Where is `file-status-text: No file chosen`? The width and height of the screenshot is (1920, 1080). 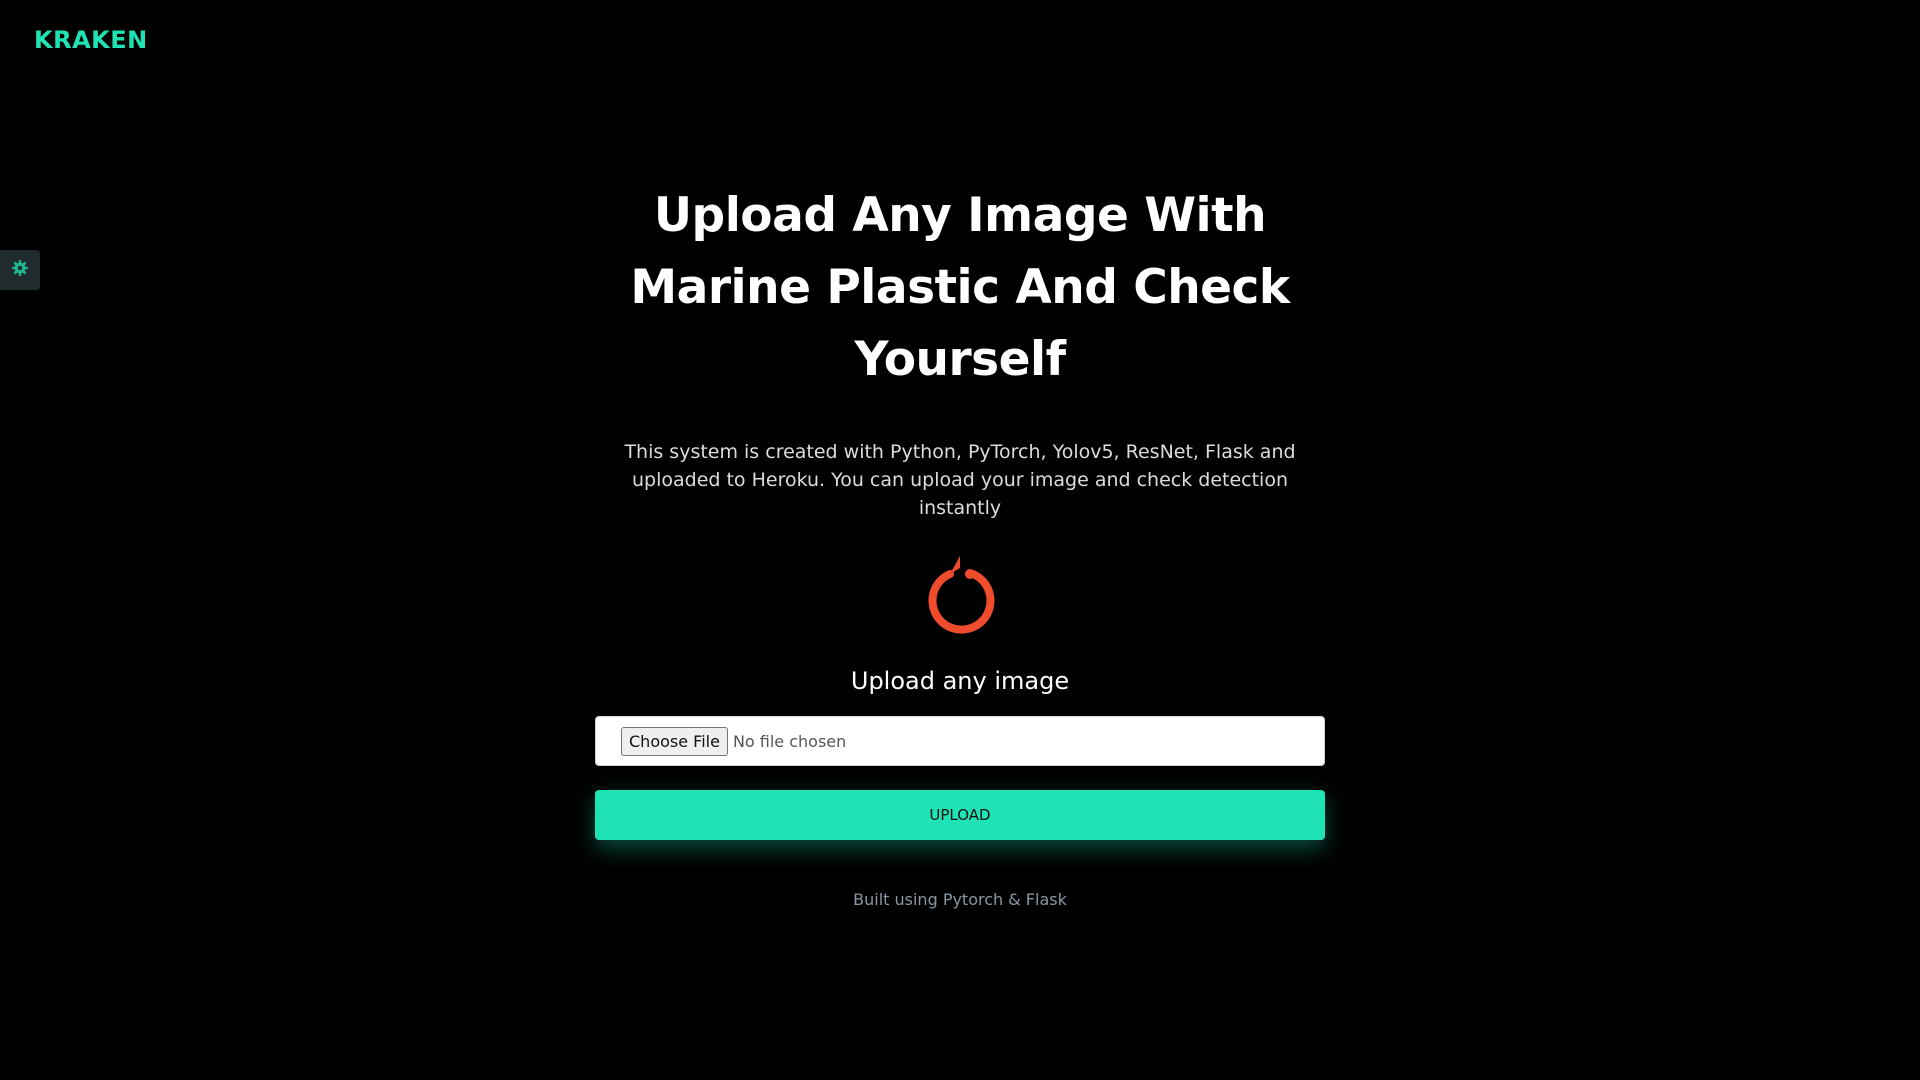 file-status-text: No file chosen is located at coordinates (789, 741).